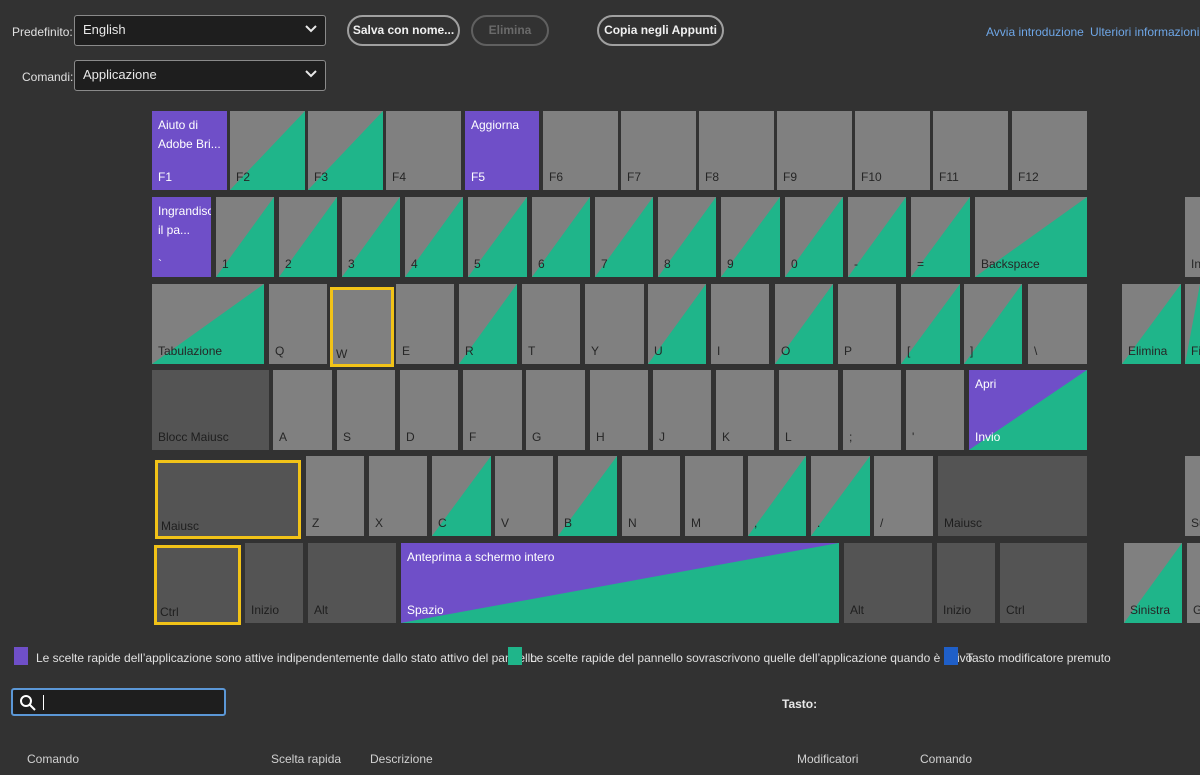 This screenshot has height=775, width=1200. What do you see at coordinates (620, 583) in the screenshot?
I see `key-space: Anteprima a schermo intero Spazio` at bounding box center [620, 583].